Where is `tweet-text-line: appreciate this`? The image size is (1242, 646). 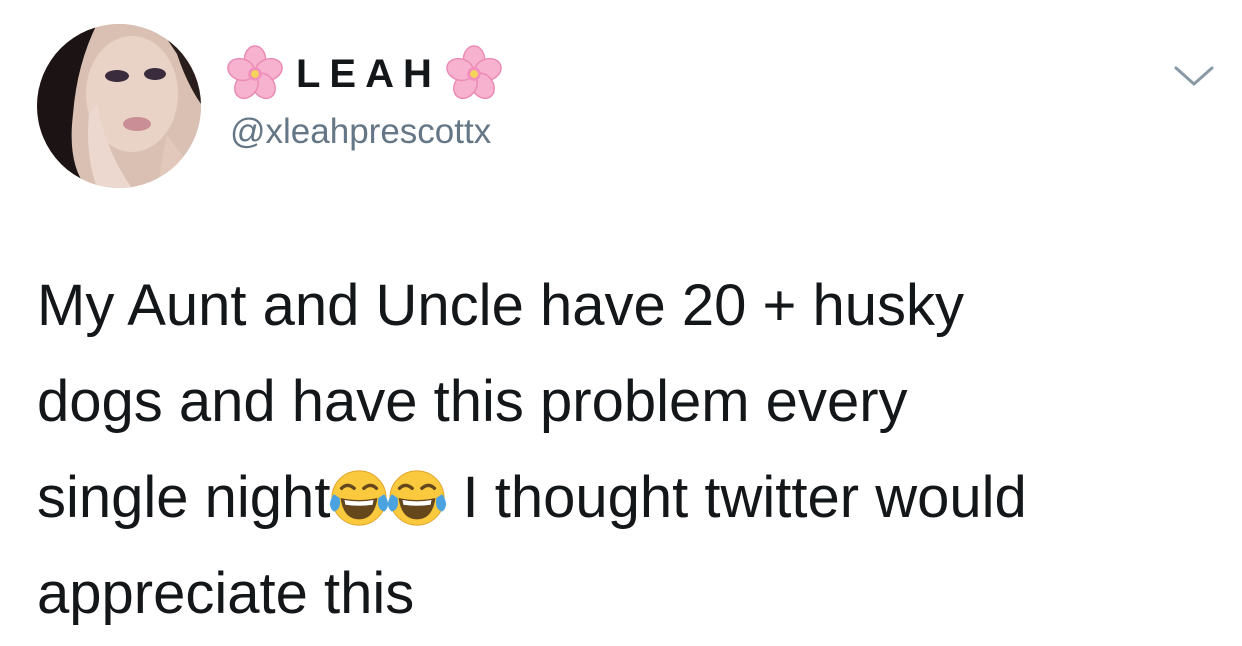 tweet-text-line: appreciate this is located at coordinates (226, 593).